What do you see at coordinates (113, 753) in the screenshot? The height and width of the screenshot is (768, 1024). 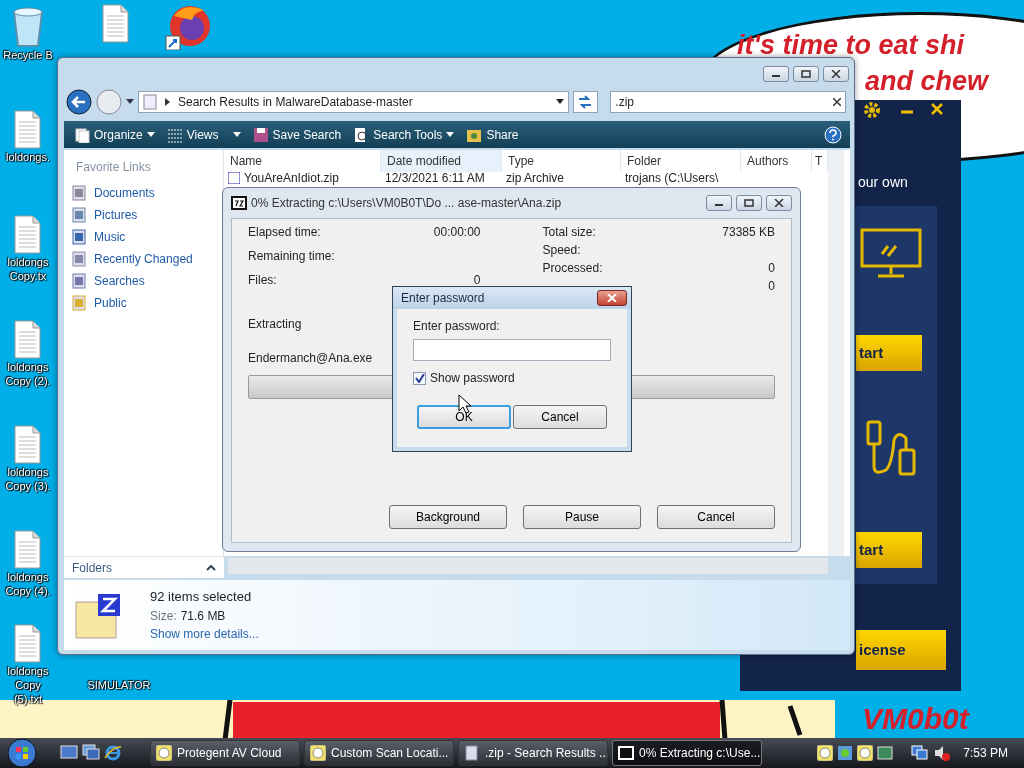 I see `browser-icon` at bounding box center [113, 753].